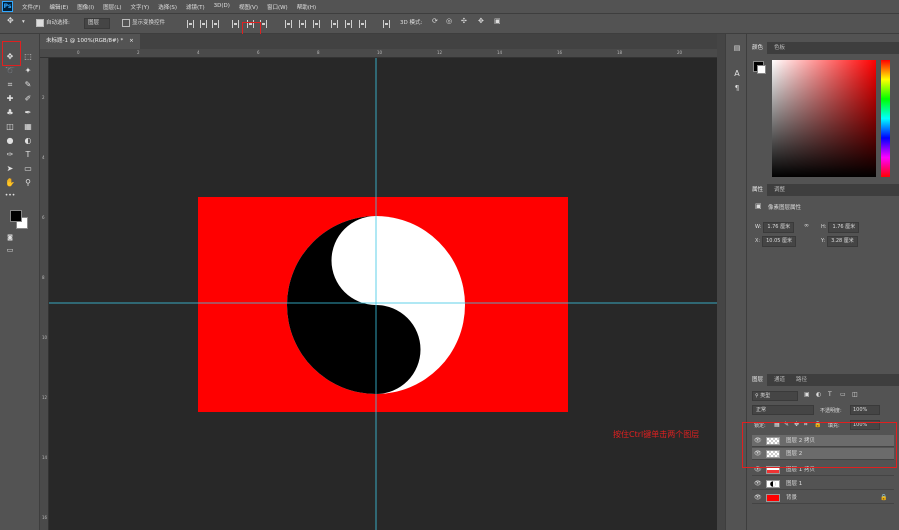  I want to click on auto-select-dropdown: 图层, so click(97, 23).